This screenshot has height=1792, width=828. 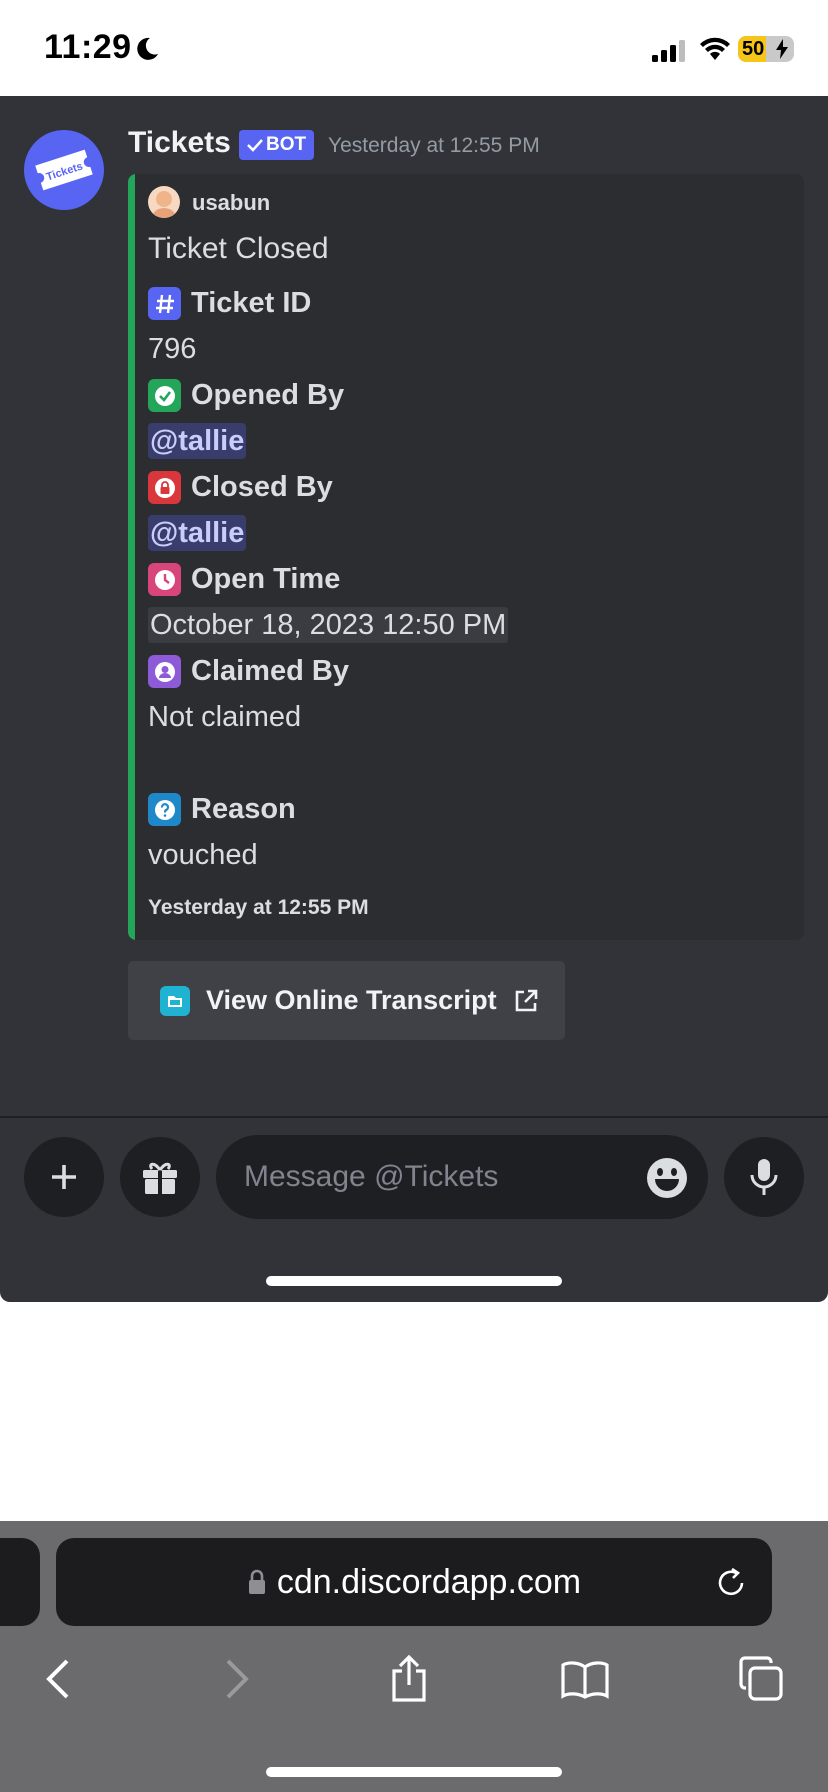 I want to click on field-closed-by-value: @tallie, so click(x=197, y=533).